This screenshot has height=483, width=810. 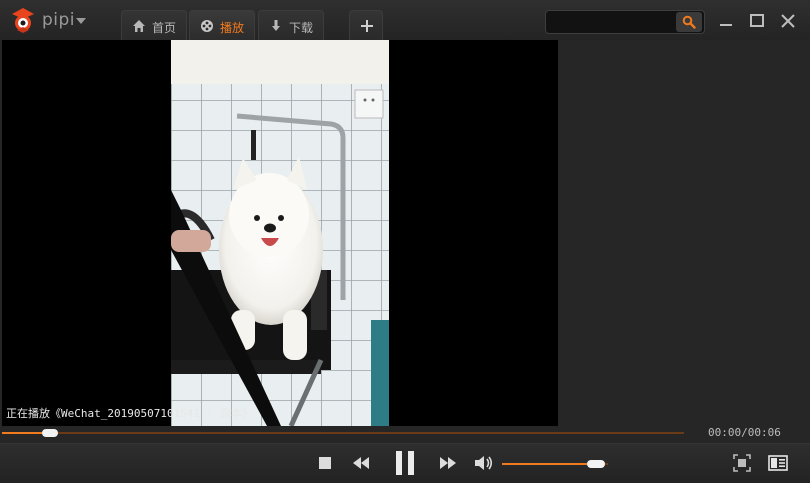 What do you see at coordinates (232, 28) in the screenshot?
I see `tab-play-label: 播放` at bounding box center [232, 28].